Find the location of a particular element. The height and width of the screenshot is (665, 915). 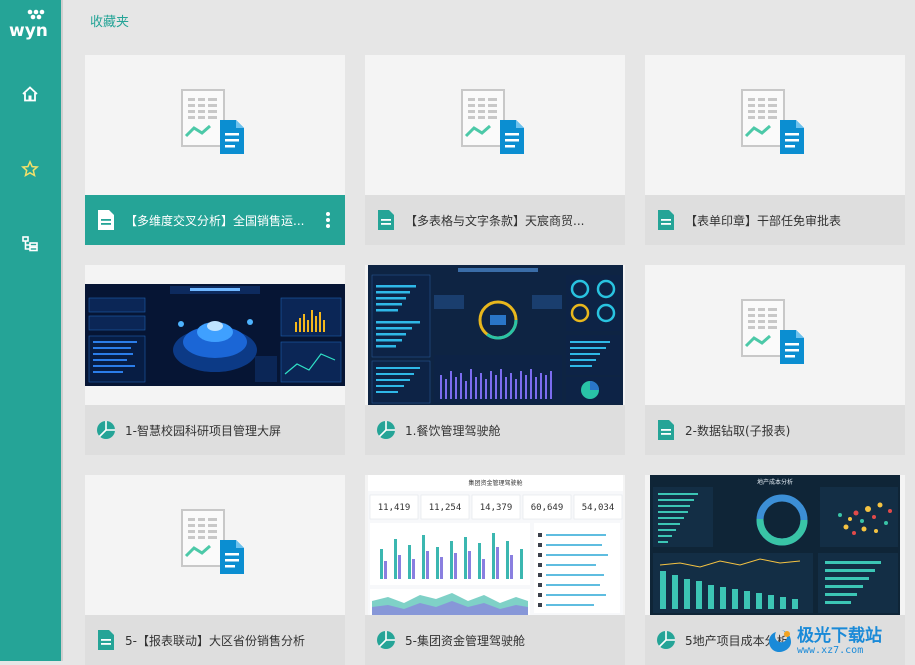

more-options-button is located at coordinates (328, 221).